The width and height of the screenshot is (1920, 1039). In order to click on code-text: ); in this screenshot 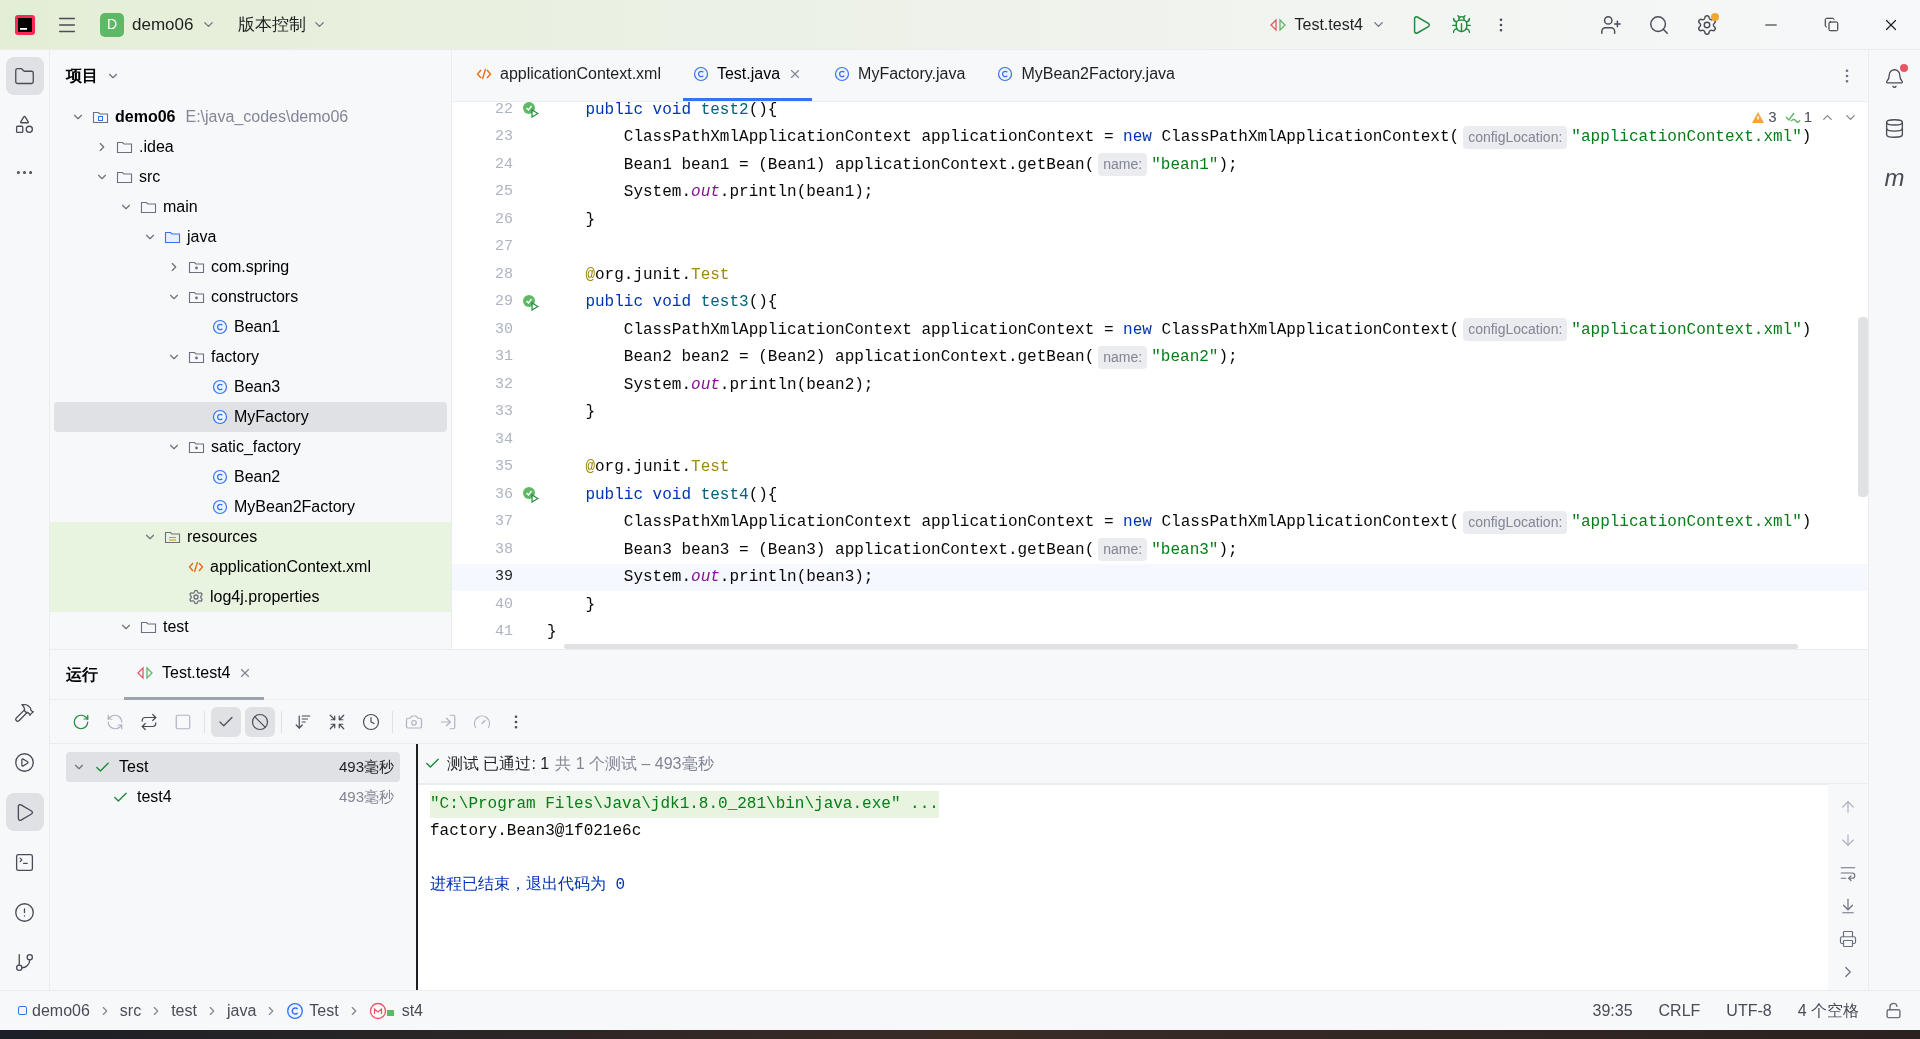, I will do `click(1228, 358)`.